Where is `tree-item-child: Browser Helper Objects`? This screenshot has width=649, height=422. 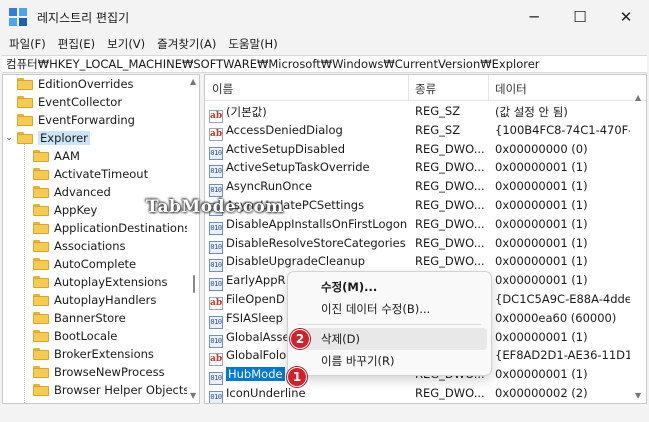 tree-item-child: Browser Helper Objects is located at coordinates (111, 390).